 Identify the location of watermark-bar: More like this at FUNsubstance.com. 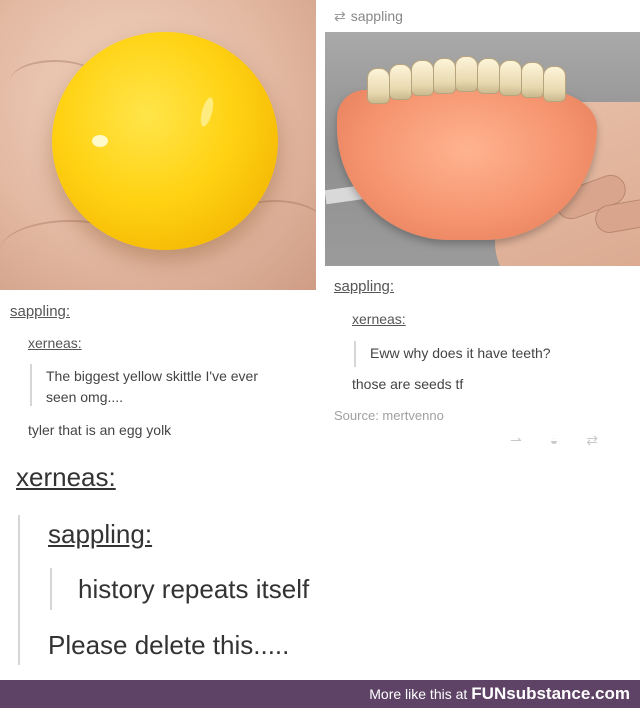
(320, 694).